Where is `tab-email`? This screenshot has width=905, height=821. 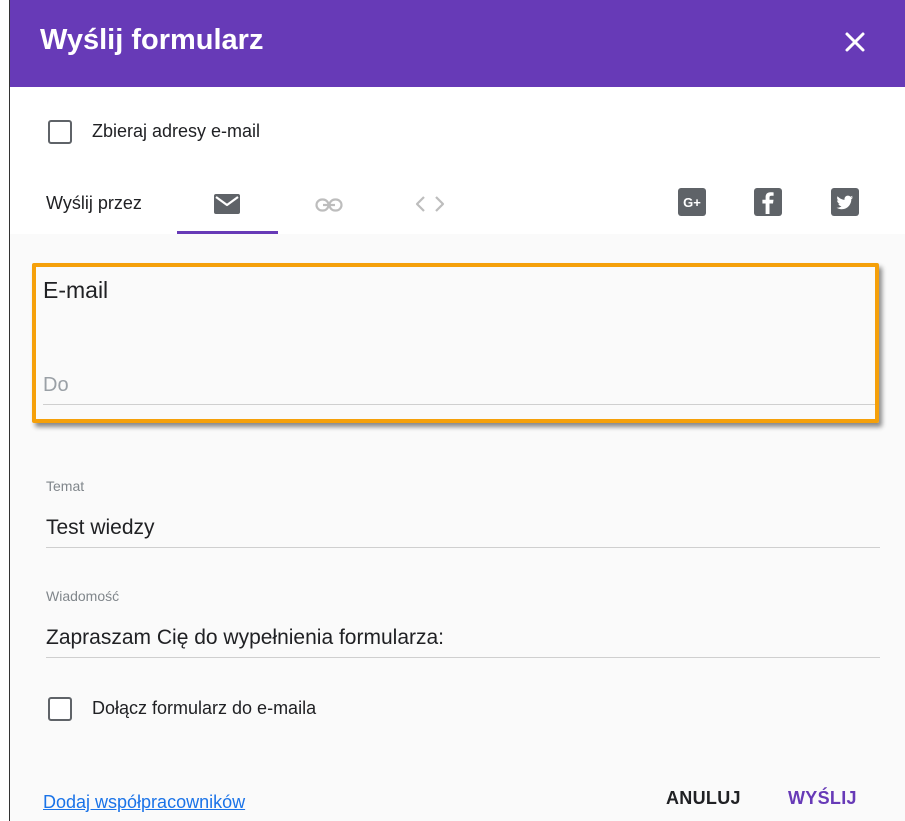 tab-email is located at coordinates (227, 207).